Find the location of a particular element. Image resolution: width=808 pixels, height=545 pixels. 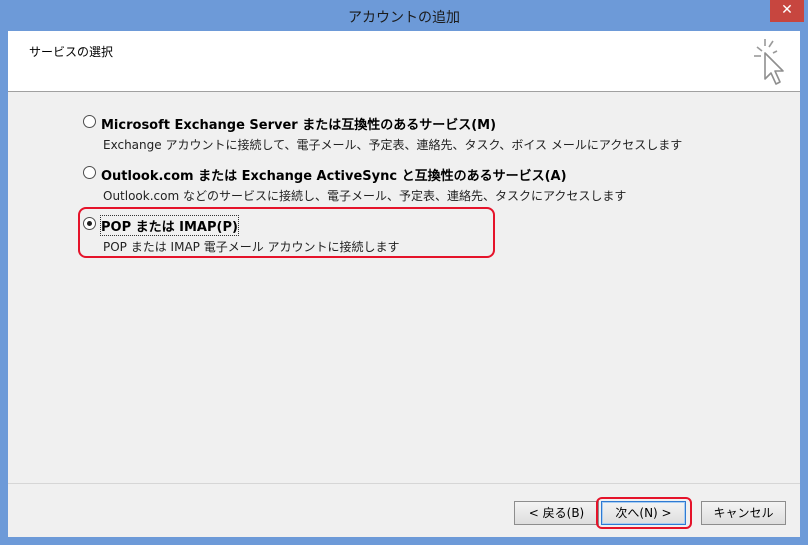

radio-outlook-com is located at coordinates (89, 172).